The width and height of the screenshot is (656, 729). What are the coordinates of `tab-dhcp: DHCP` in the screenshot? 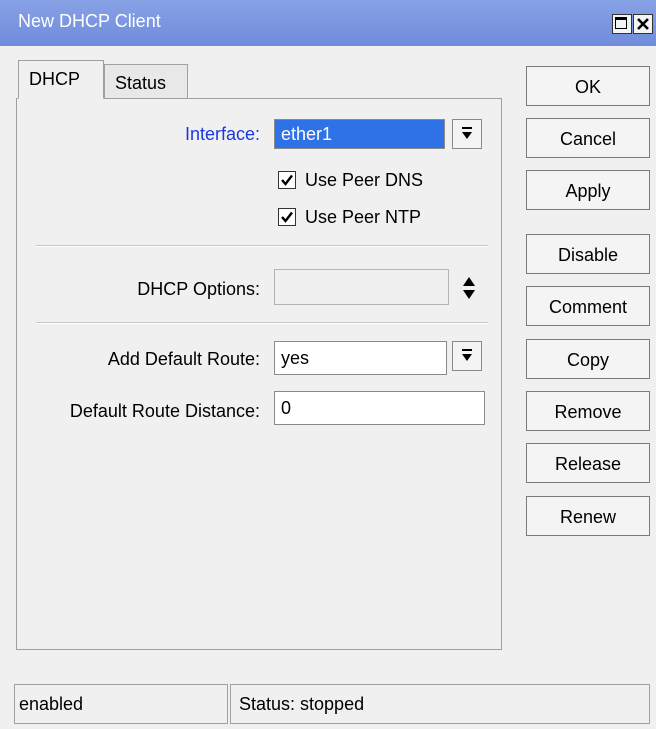 It's located at (61, 79).